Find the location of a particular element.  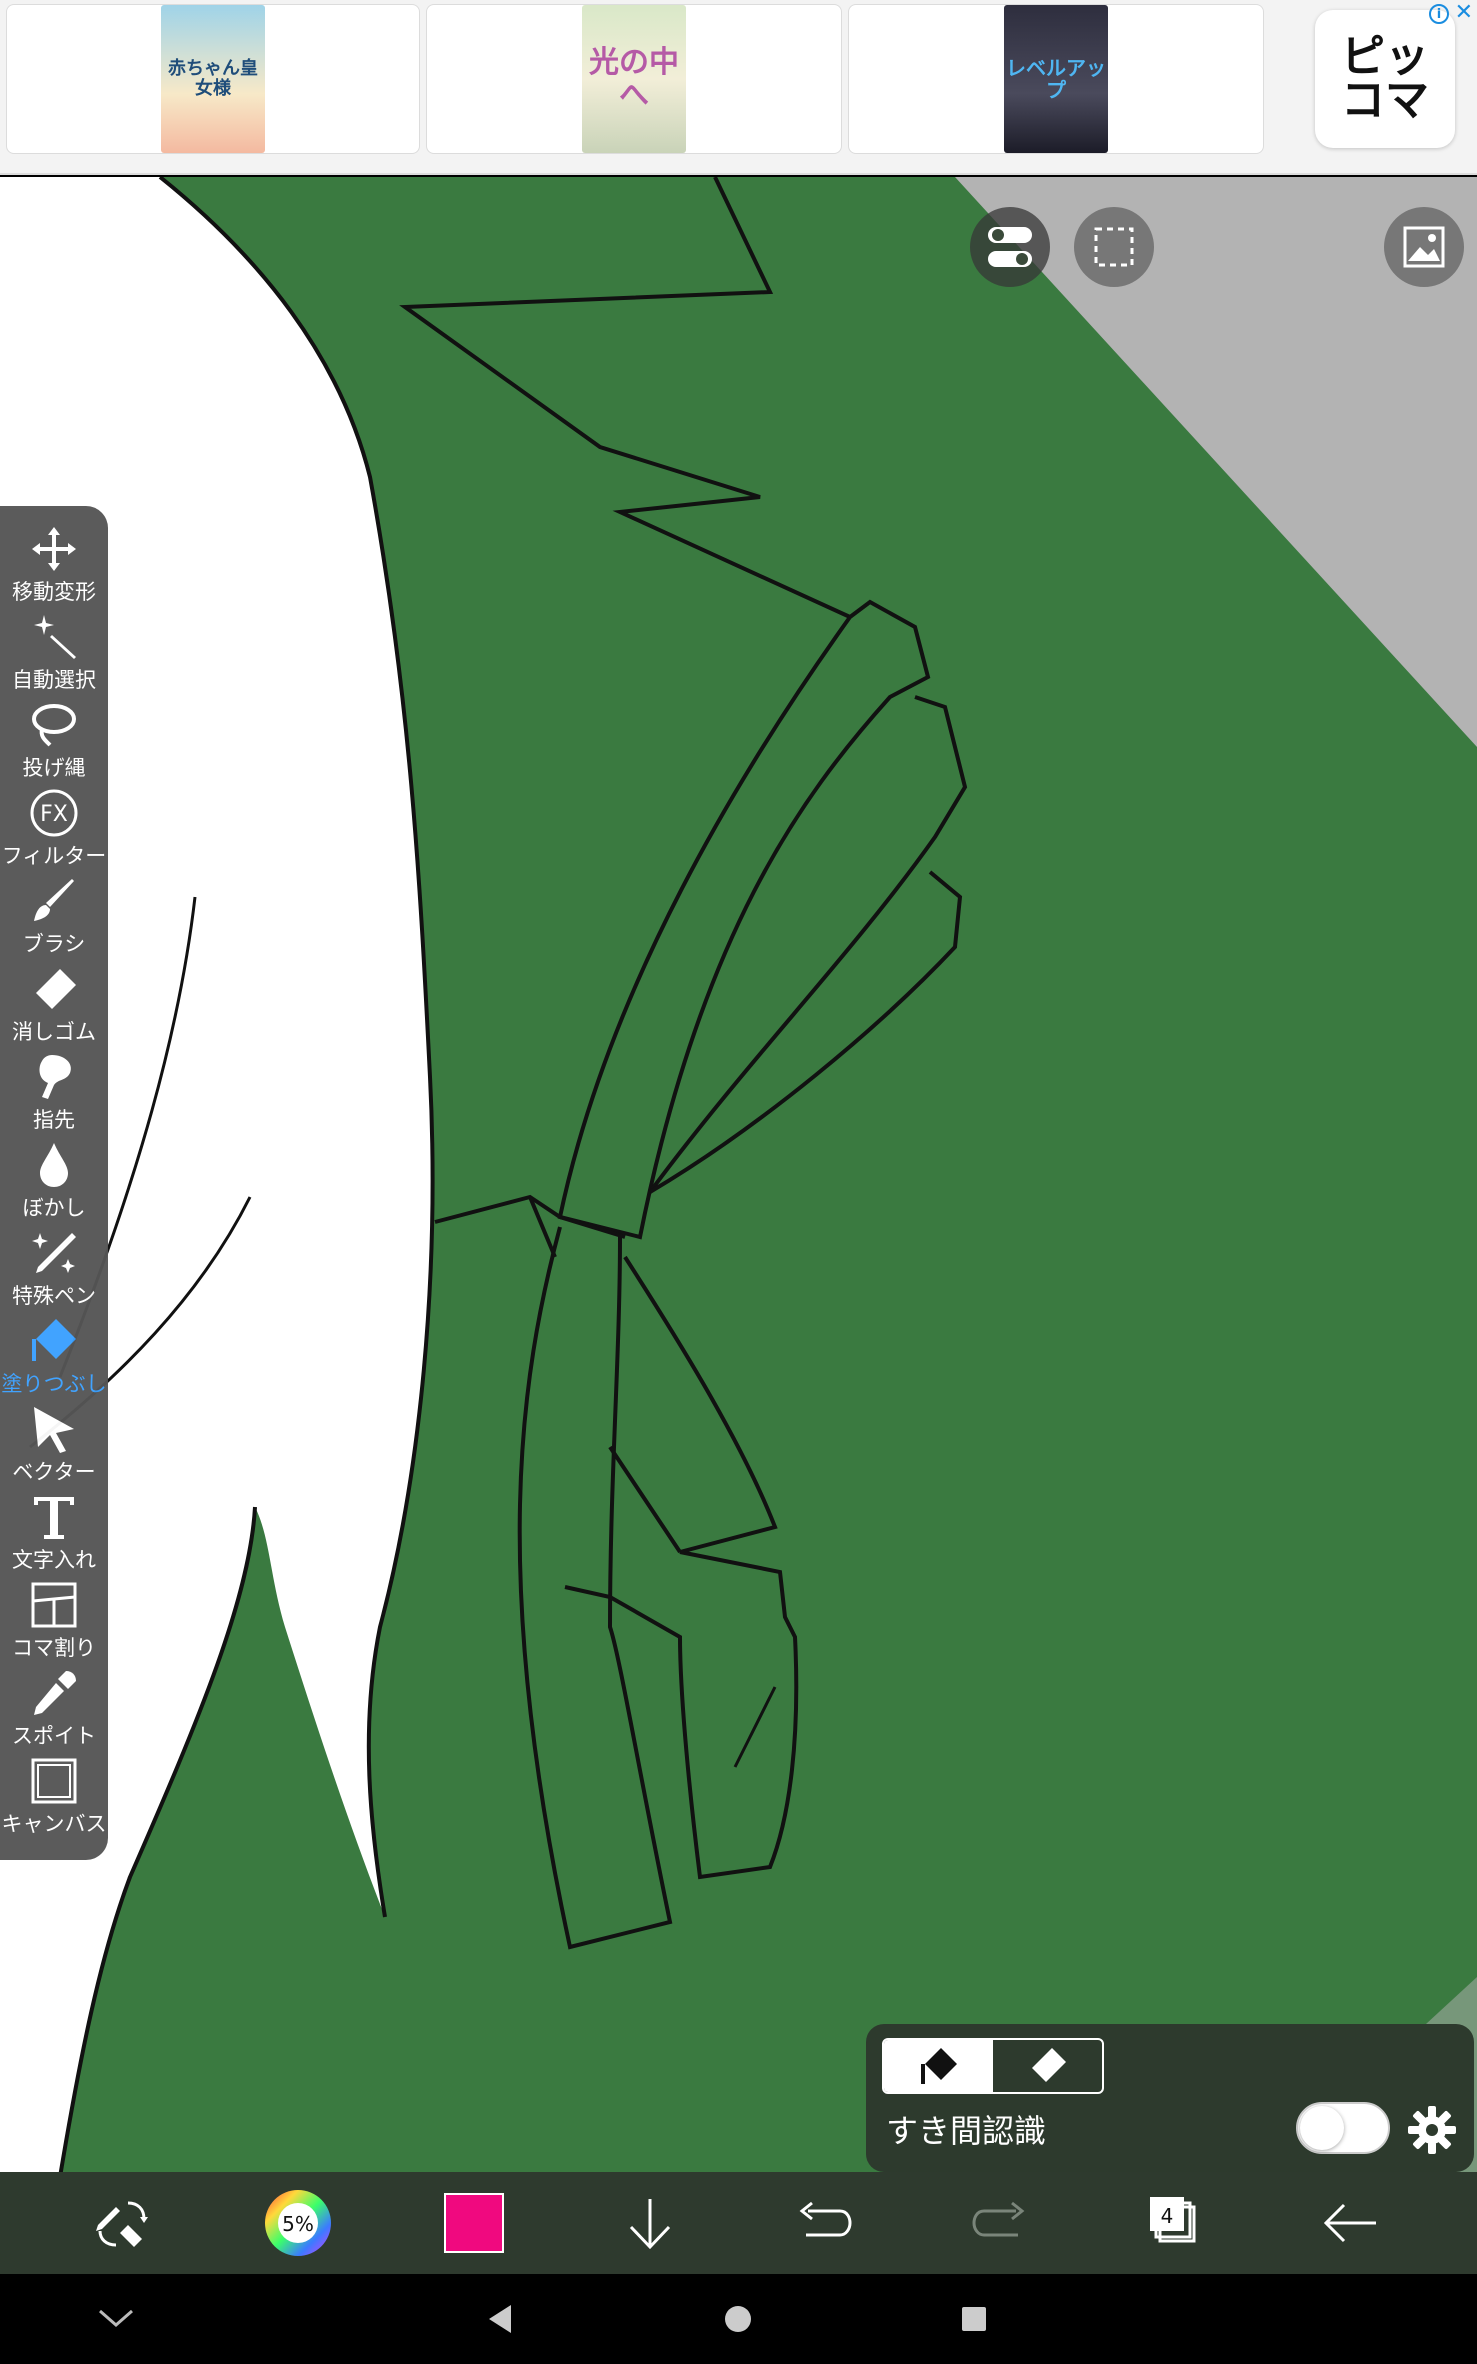

tool-vector: ベクター is located at coordinates (54, 1448).